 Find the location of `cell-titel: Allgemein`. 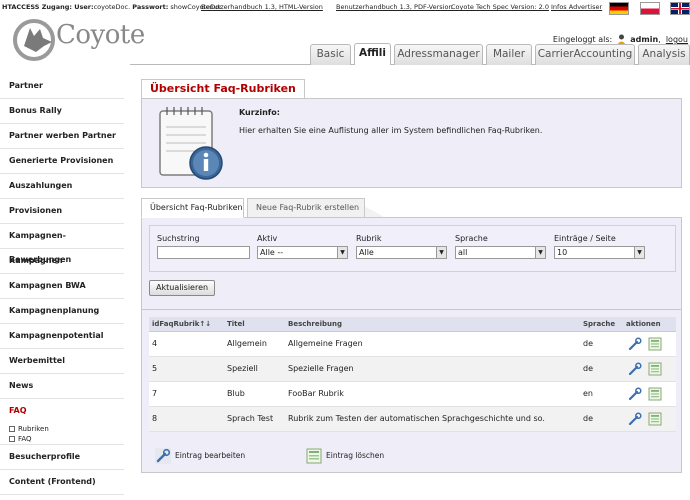

cell-titel: Allgemein is located at coordinates (247, 343).